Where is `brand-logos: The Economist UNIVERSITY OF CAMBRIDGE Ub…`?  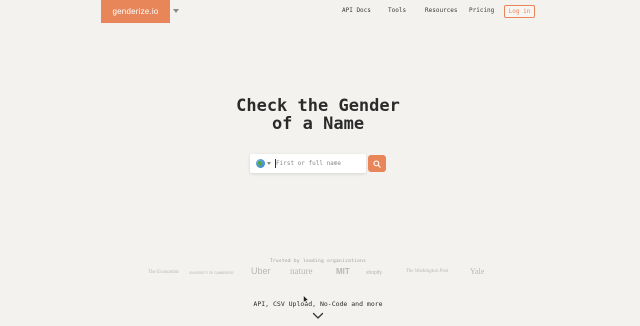 brand-logos: The Economist UNIVERSITY OF CAMBRIDGE Ub… is located at coordinates (320, 273).